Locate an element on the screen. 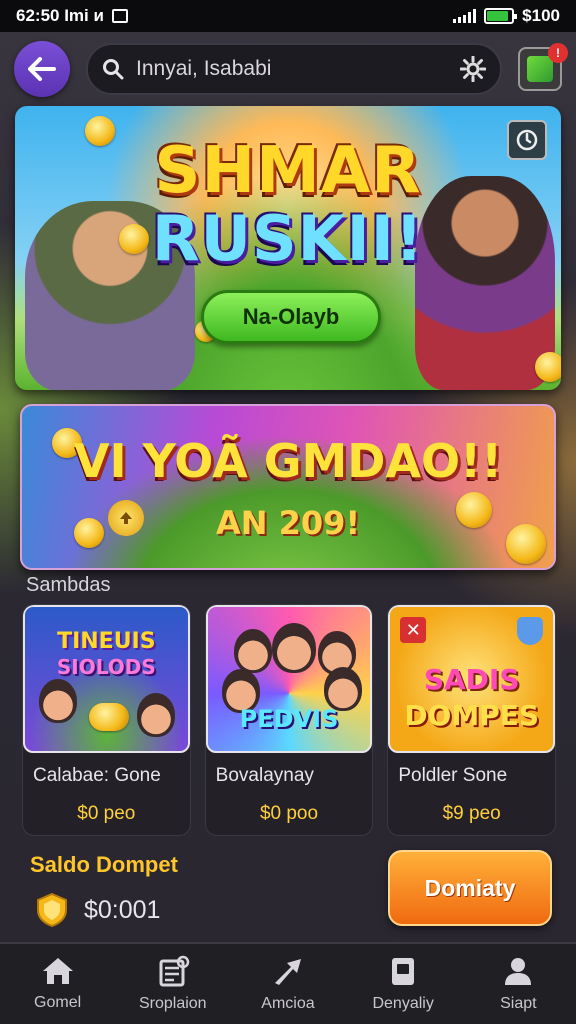  game-thumbnail: TINEUIS SIOLODS is located at coordinates (106, 679).